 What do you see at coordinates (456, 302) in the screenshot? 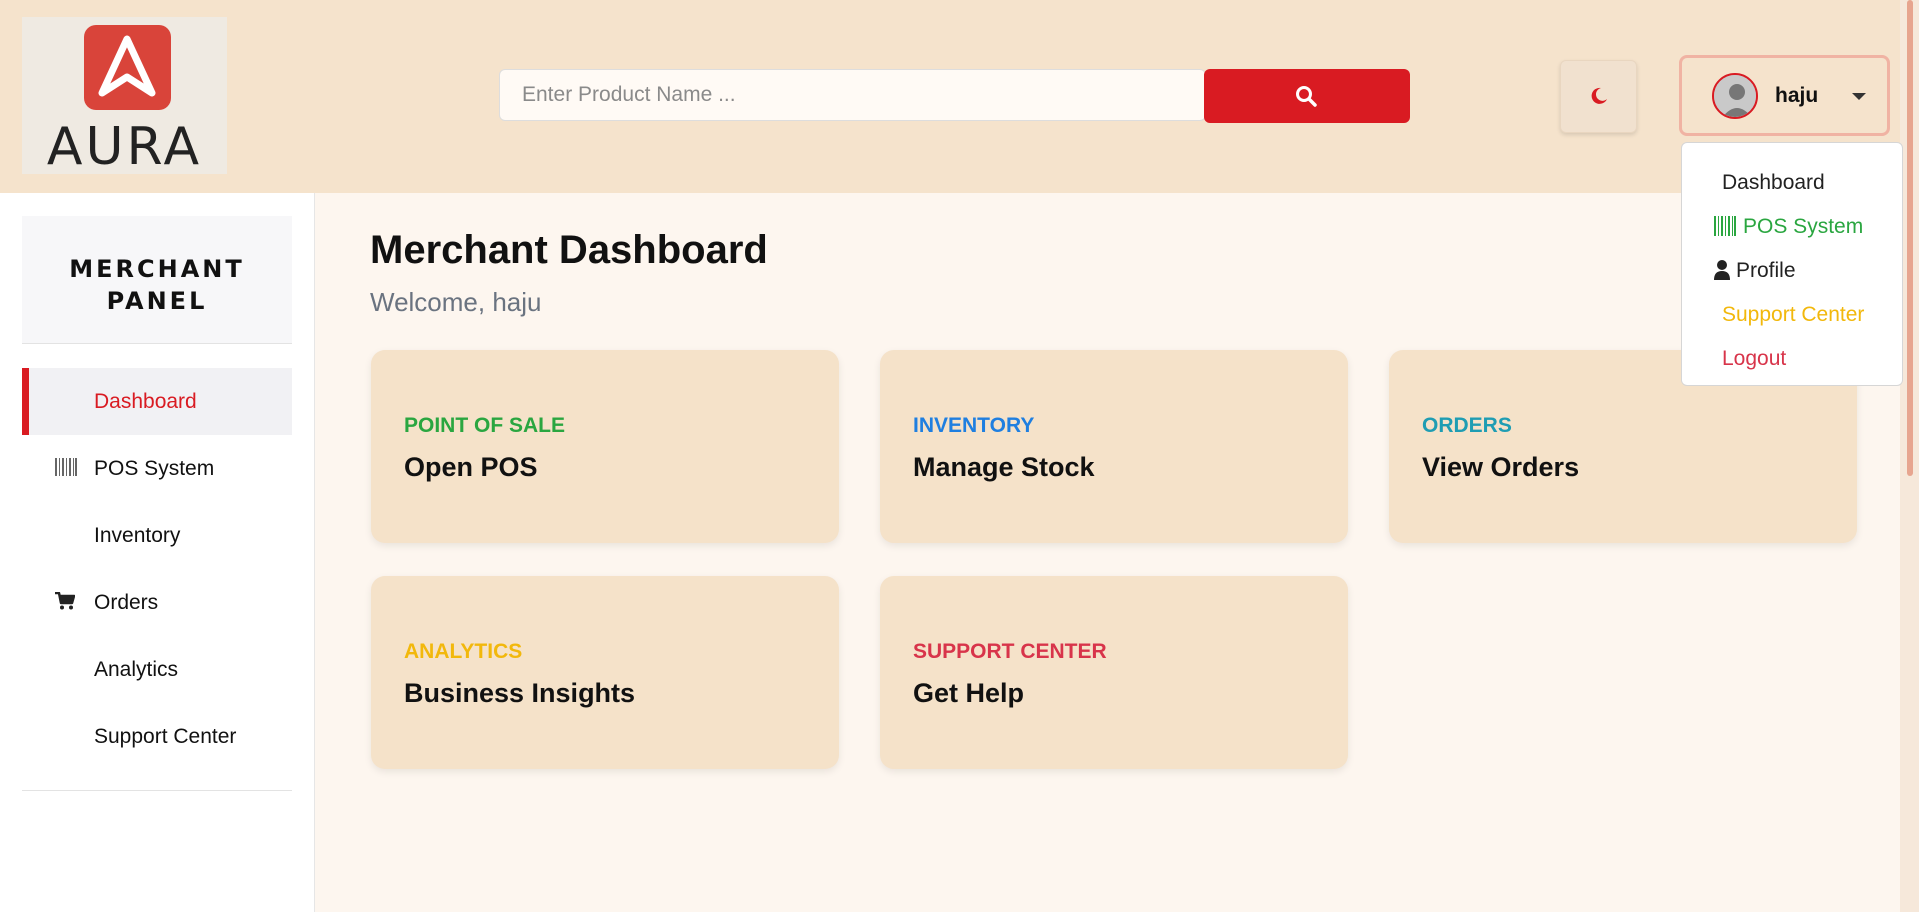
I see `welcome-message: Welcome, haju` at bounding box center [456, 302].